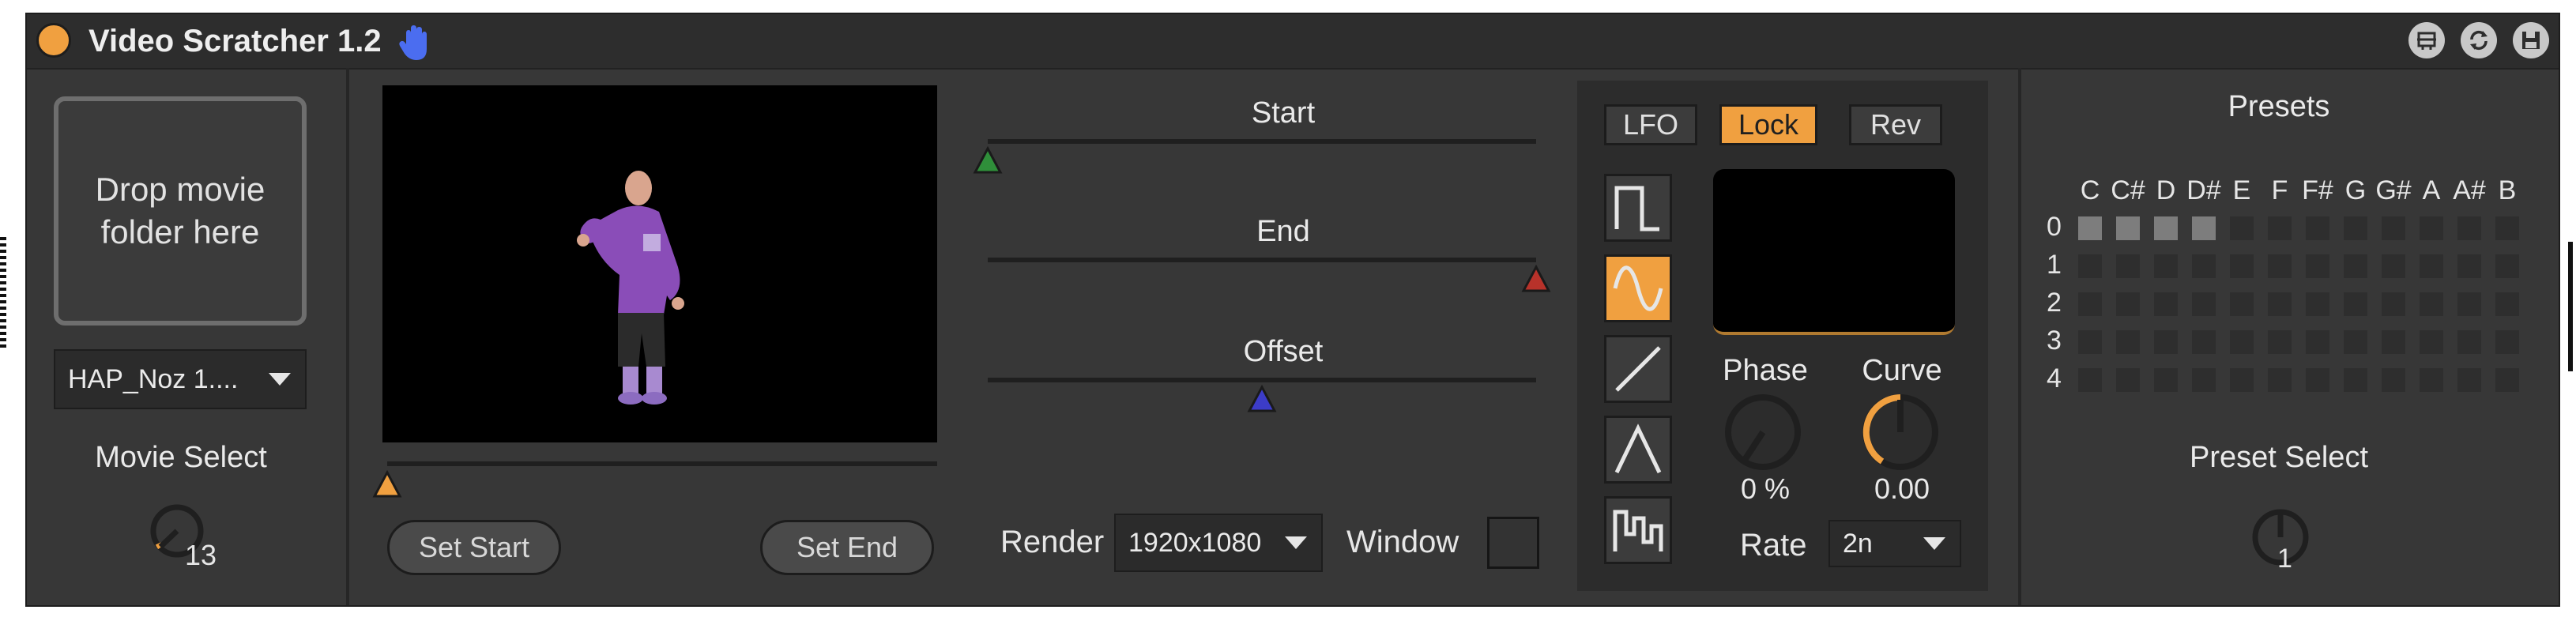 This screenshot has height=621, width=2576. I want to click on rate-value: 2n, so click(1858, 543).